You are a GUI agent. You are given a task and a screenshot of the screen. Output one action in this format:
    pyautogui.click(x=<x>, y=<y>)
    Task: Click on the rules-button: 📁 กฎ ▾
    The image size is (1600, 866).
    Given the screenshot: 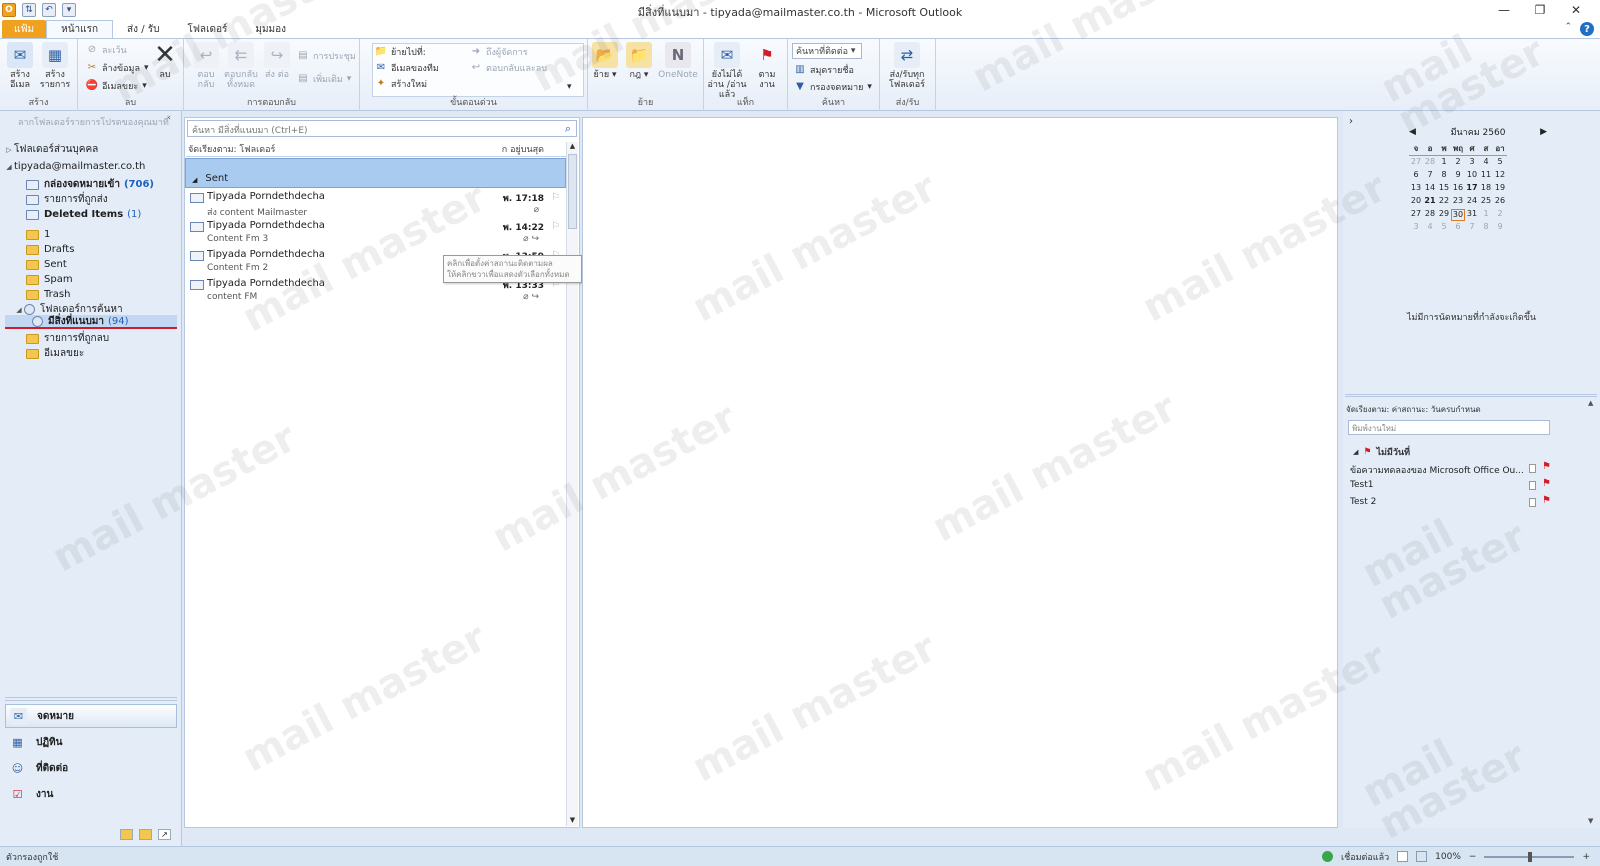 What is the action you would take?
    pyautogui.click(x=639, y=61)
    